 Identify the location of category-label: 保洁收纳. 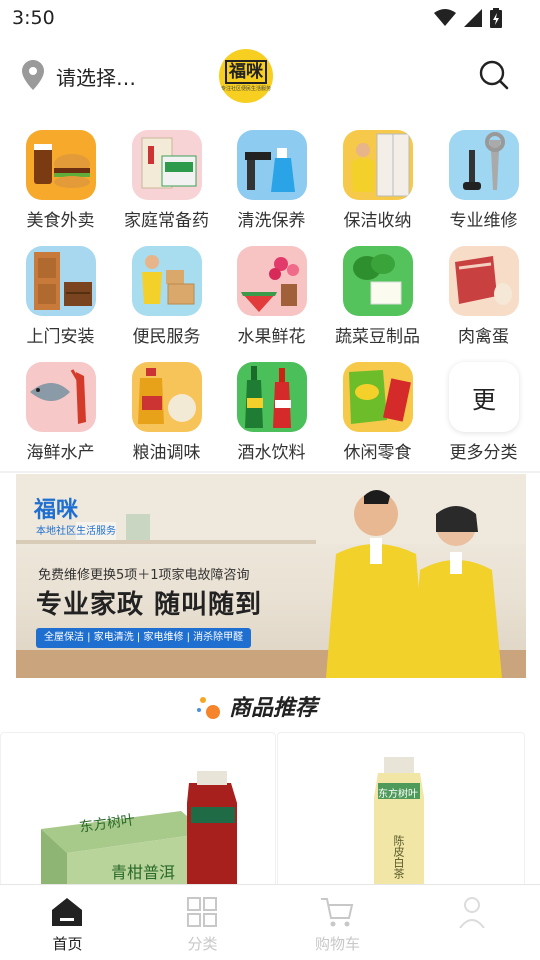
(377, 221).